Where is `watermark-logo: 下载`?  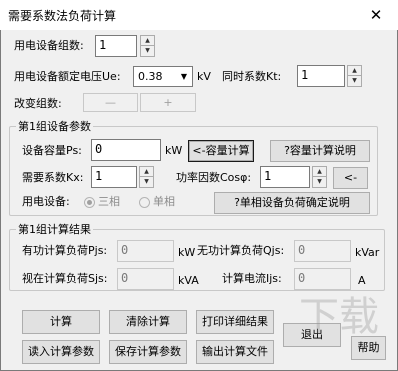
watermark-logo: 下载 is located at coordinates (339, 317).